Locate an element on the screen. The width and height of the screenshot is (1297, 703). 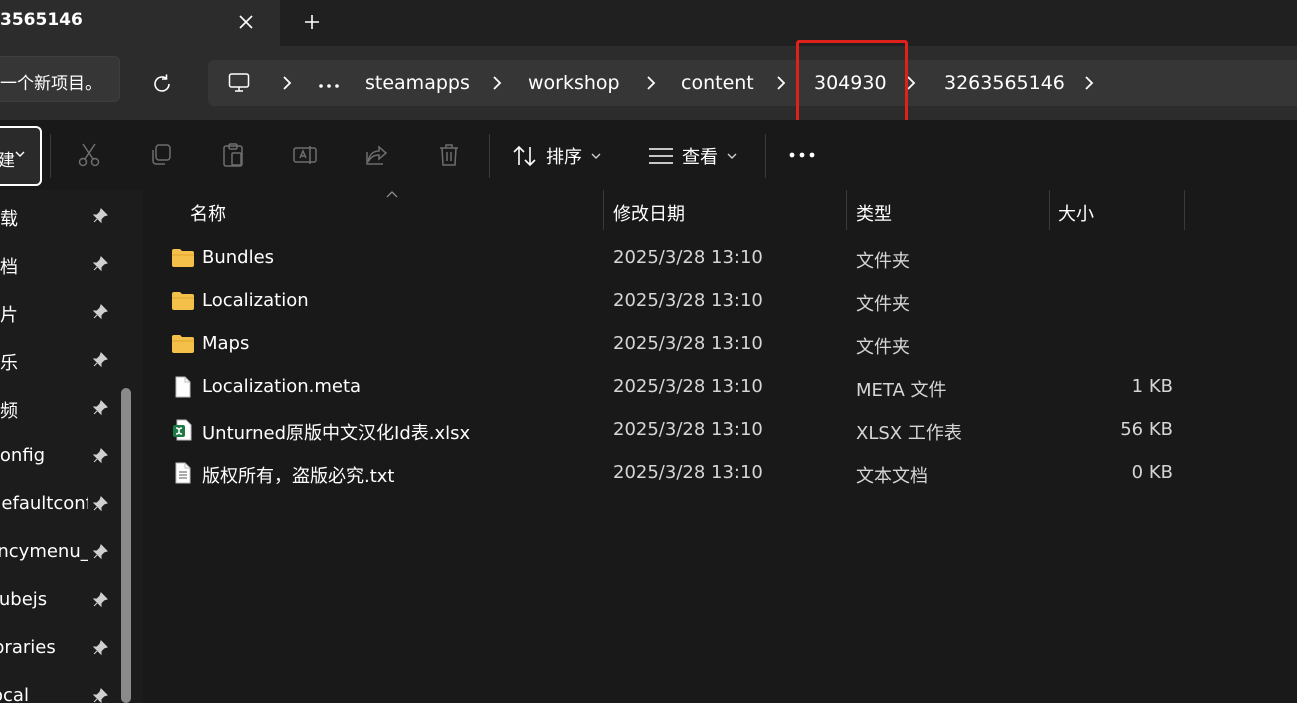
share-icon is located at coordinates (377, 155).